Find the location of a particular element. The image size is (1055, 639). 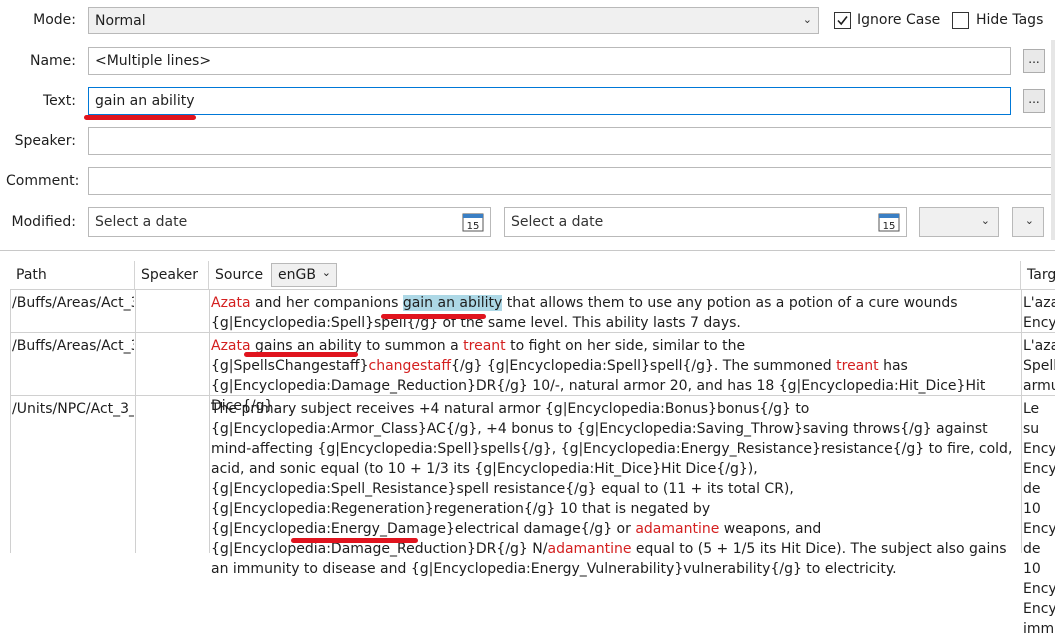

date-from-picker: Select a date 15 is located at coordinates (289, 222).